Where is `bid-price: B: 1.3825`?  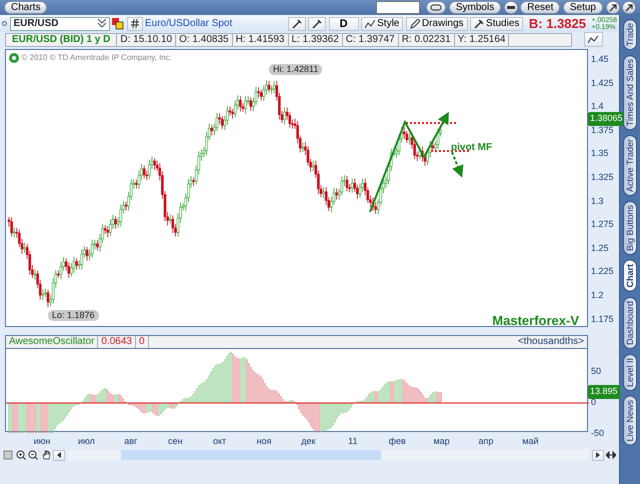 bid-price: B: 1.3825 is located at coordinates (557, 23).